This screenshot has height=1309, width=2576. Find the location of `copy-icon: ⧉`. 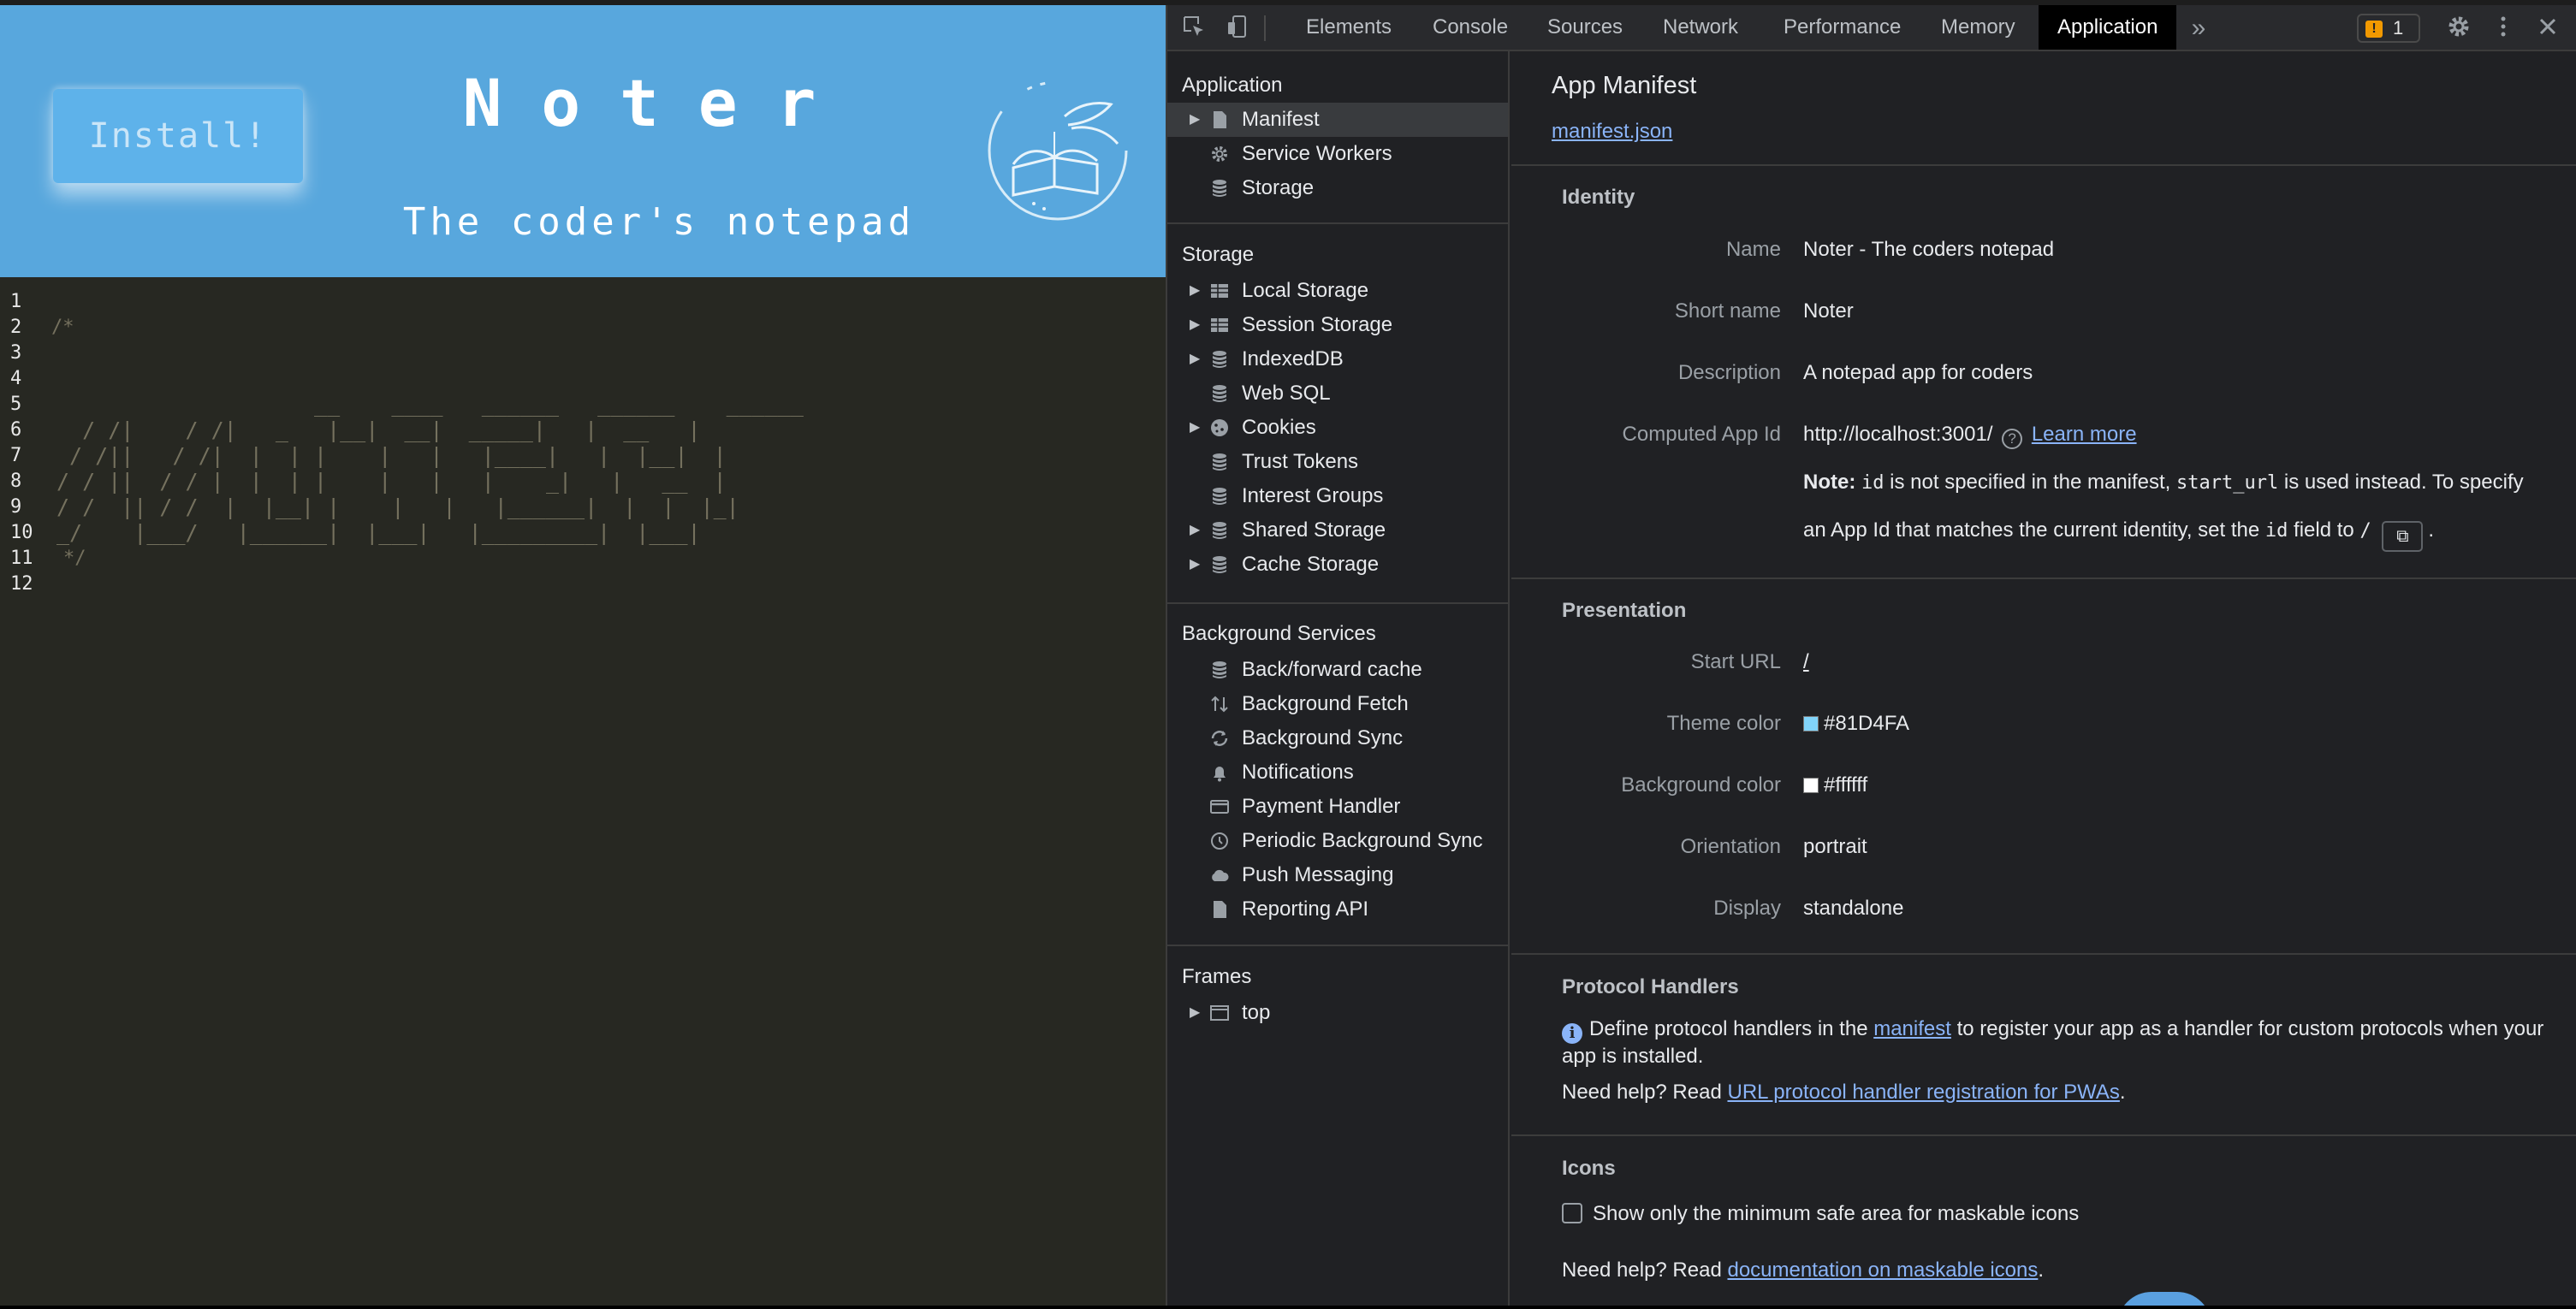

copy-icon: ⧉ is located at coordinates (2403, 536).